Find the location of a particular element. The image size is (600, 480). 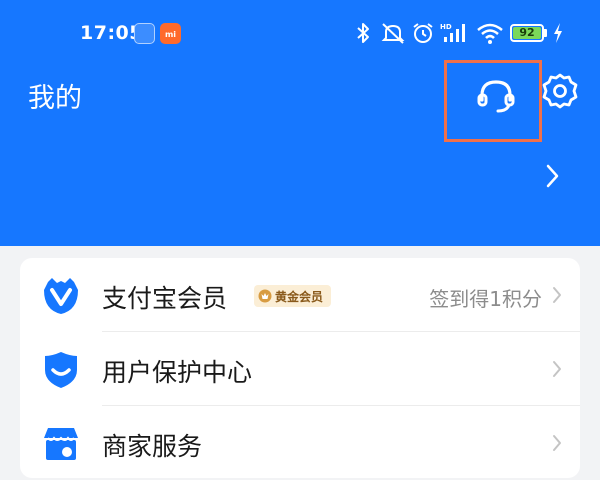

notification-mi-icon: mi is located at coordinates (170, 33).